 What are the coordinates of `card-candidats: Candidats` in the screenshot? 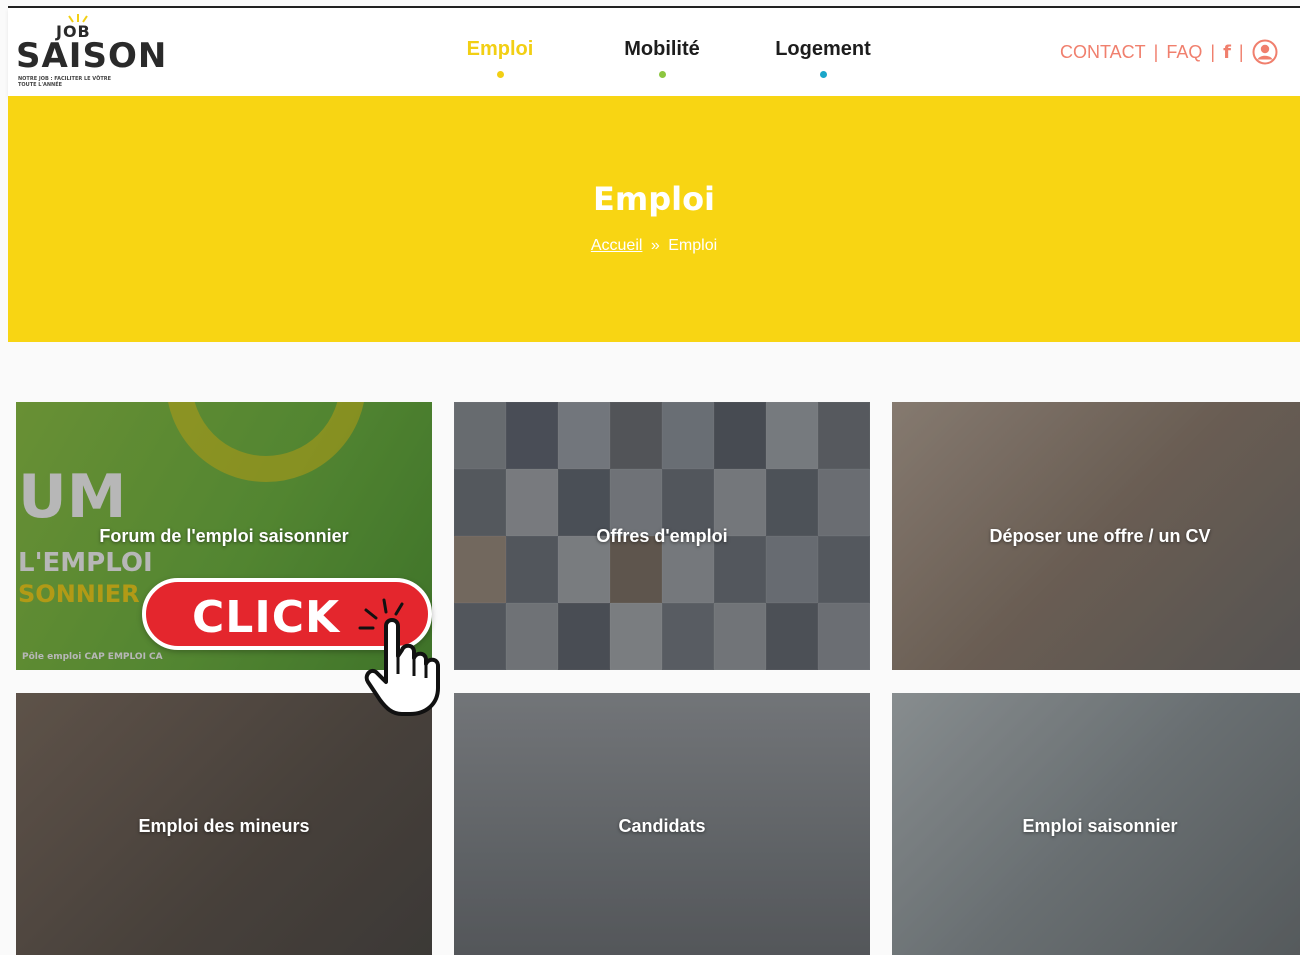 It's located at (662, 824).